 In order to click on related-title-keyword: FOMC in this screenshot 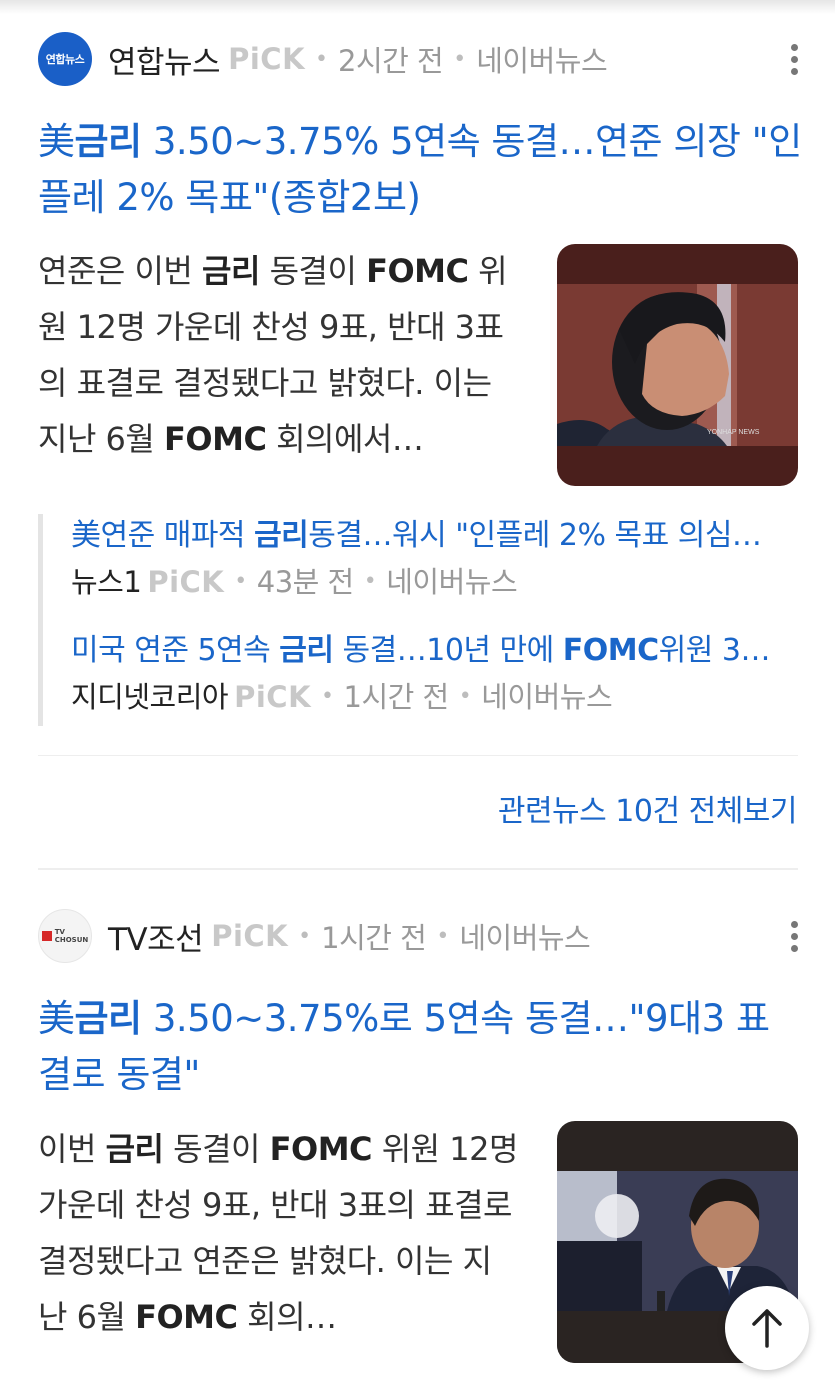, I will do `click(610, 650)`.